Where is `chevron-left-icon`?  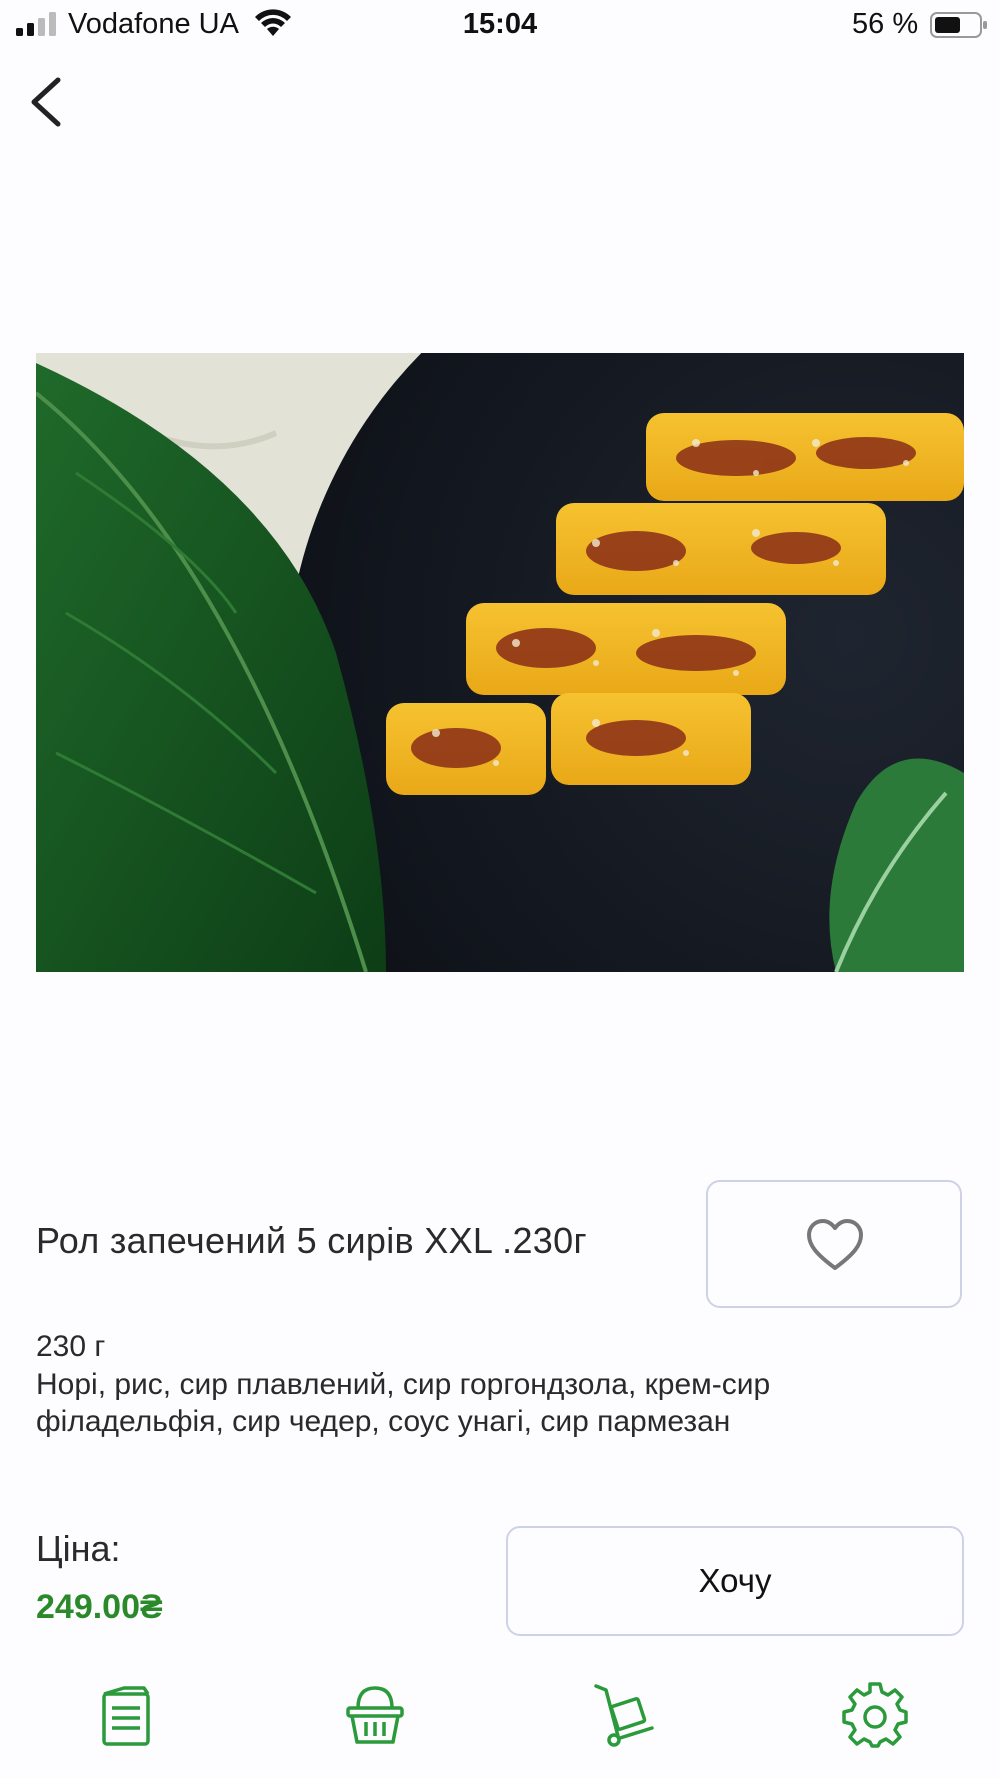 chevron-left-icon is located at coordinates (46, 102).